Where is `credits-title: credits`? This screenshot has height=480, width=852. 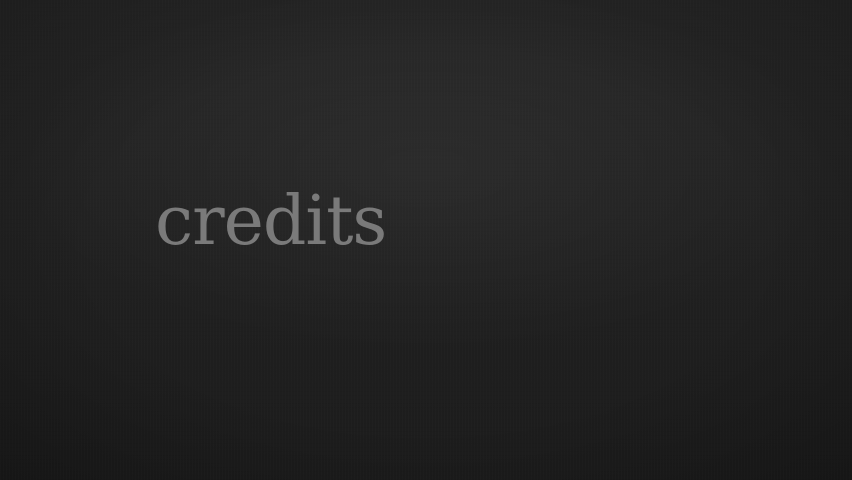
credits-title: credits is located at coordinates (271, 221).